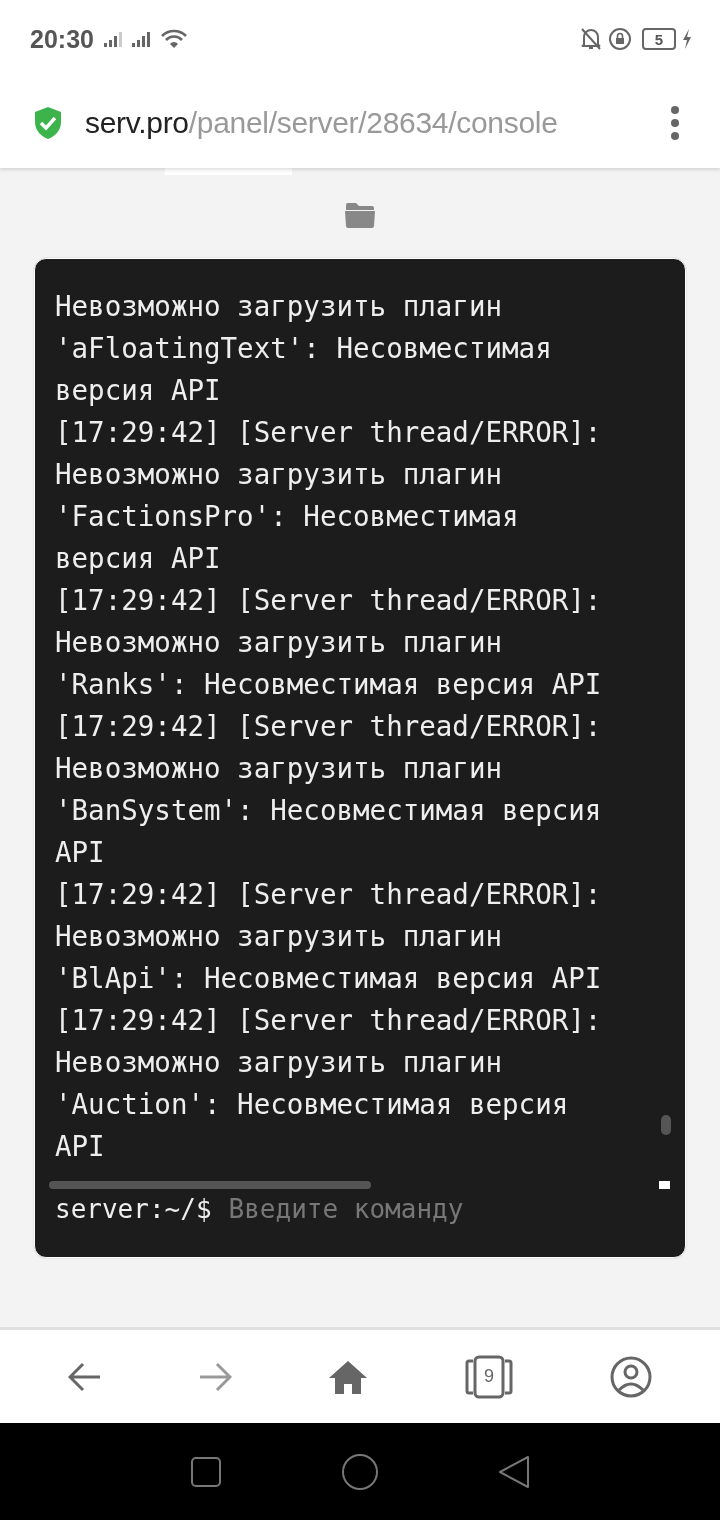 The width and height of the screenshot is (720, 1520). What do you see at coordinates (591, 39) in the screenshot?
I see `bell-off-icon` at bounding box center [591, 39].